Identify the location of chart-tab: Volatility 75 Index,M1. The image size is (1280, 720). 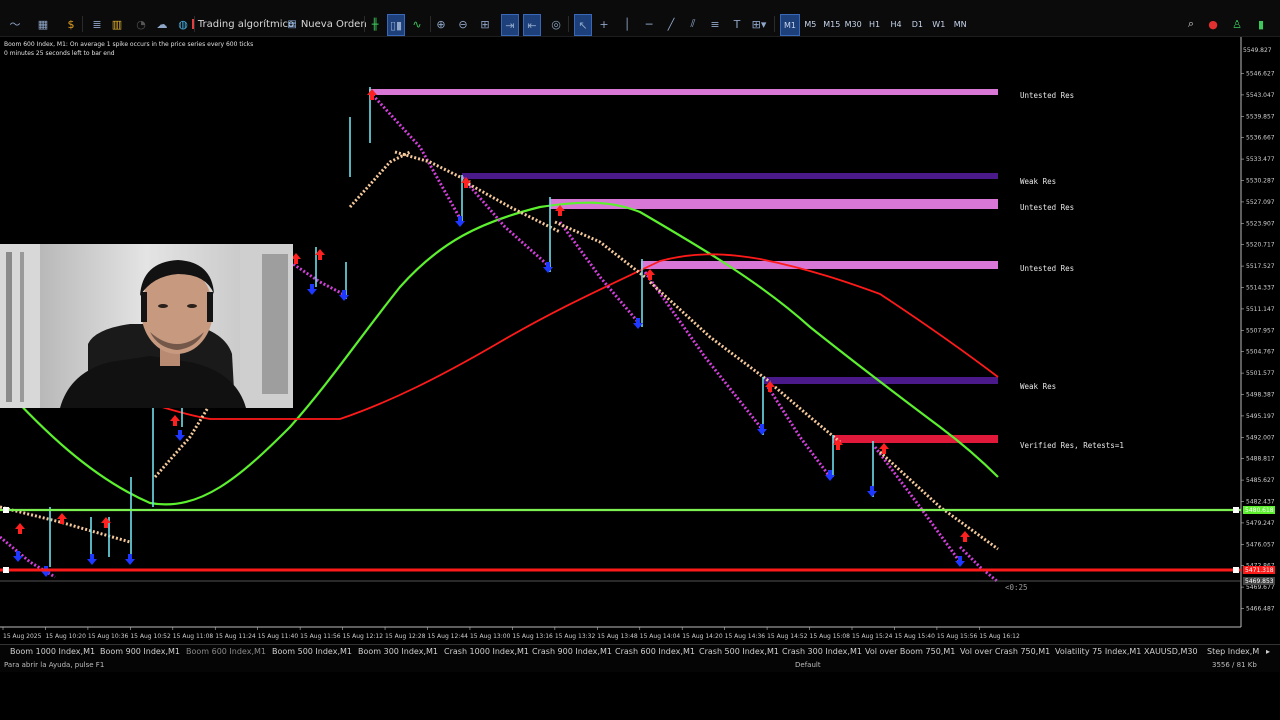
(1098, 651).